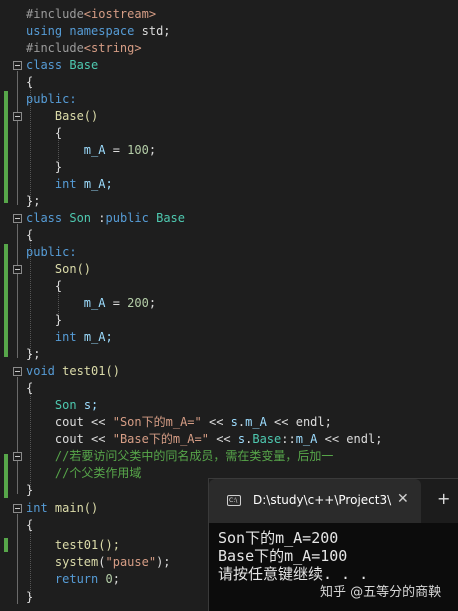 The height and width of the screenshot is (611, 458). I want to click on fold-toggle-comment, so click(17, 456).